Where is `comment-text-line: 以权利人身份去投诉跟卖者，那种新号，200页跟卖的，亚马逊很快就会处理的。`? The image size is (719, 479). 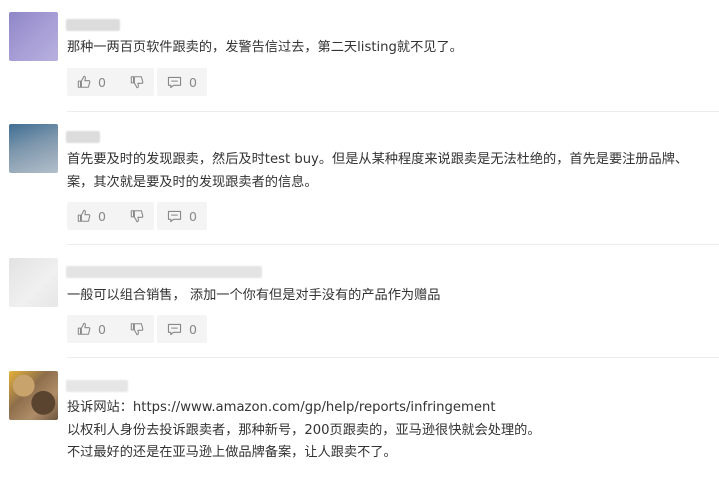
comment-text-line: 以权利人身份去投诉跟卖者，那种新号，200页跟卖的，亚马逊很快就会处理的。 is located at coordinates (304, 430).